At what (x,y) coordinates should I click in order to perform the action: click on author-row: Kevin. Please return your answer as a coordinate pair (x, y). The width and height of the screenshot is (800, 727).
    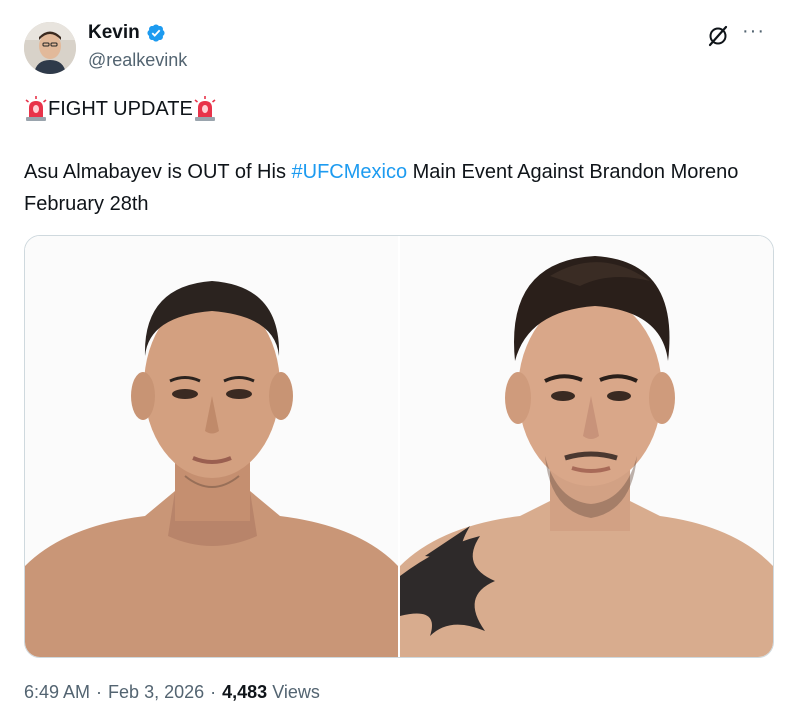
    Looking at the image, I should click on (127, 33).